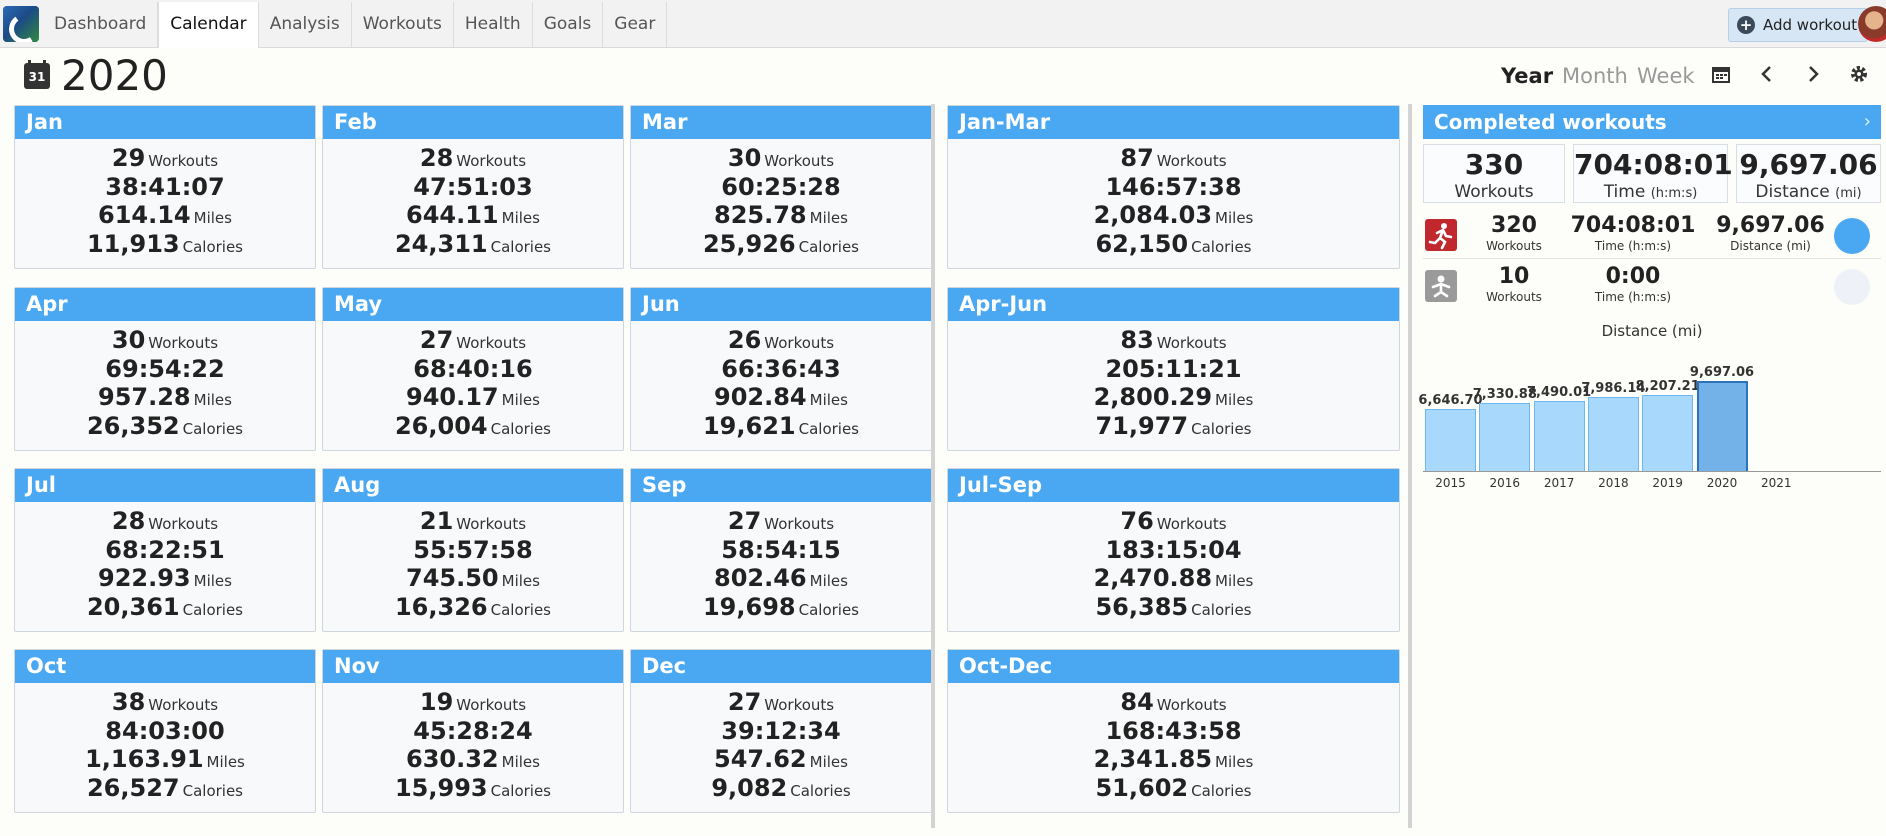  Describe the element at coordinates (1859, 76) in the screenshot. I see `gear-icon` at that location.